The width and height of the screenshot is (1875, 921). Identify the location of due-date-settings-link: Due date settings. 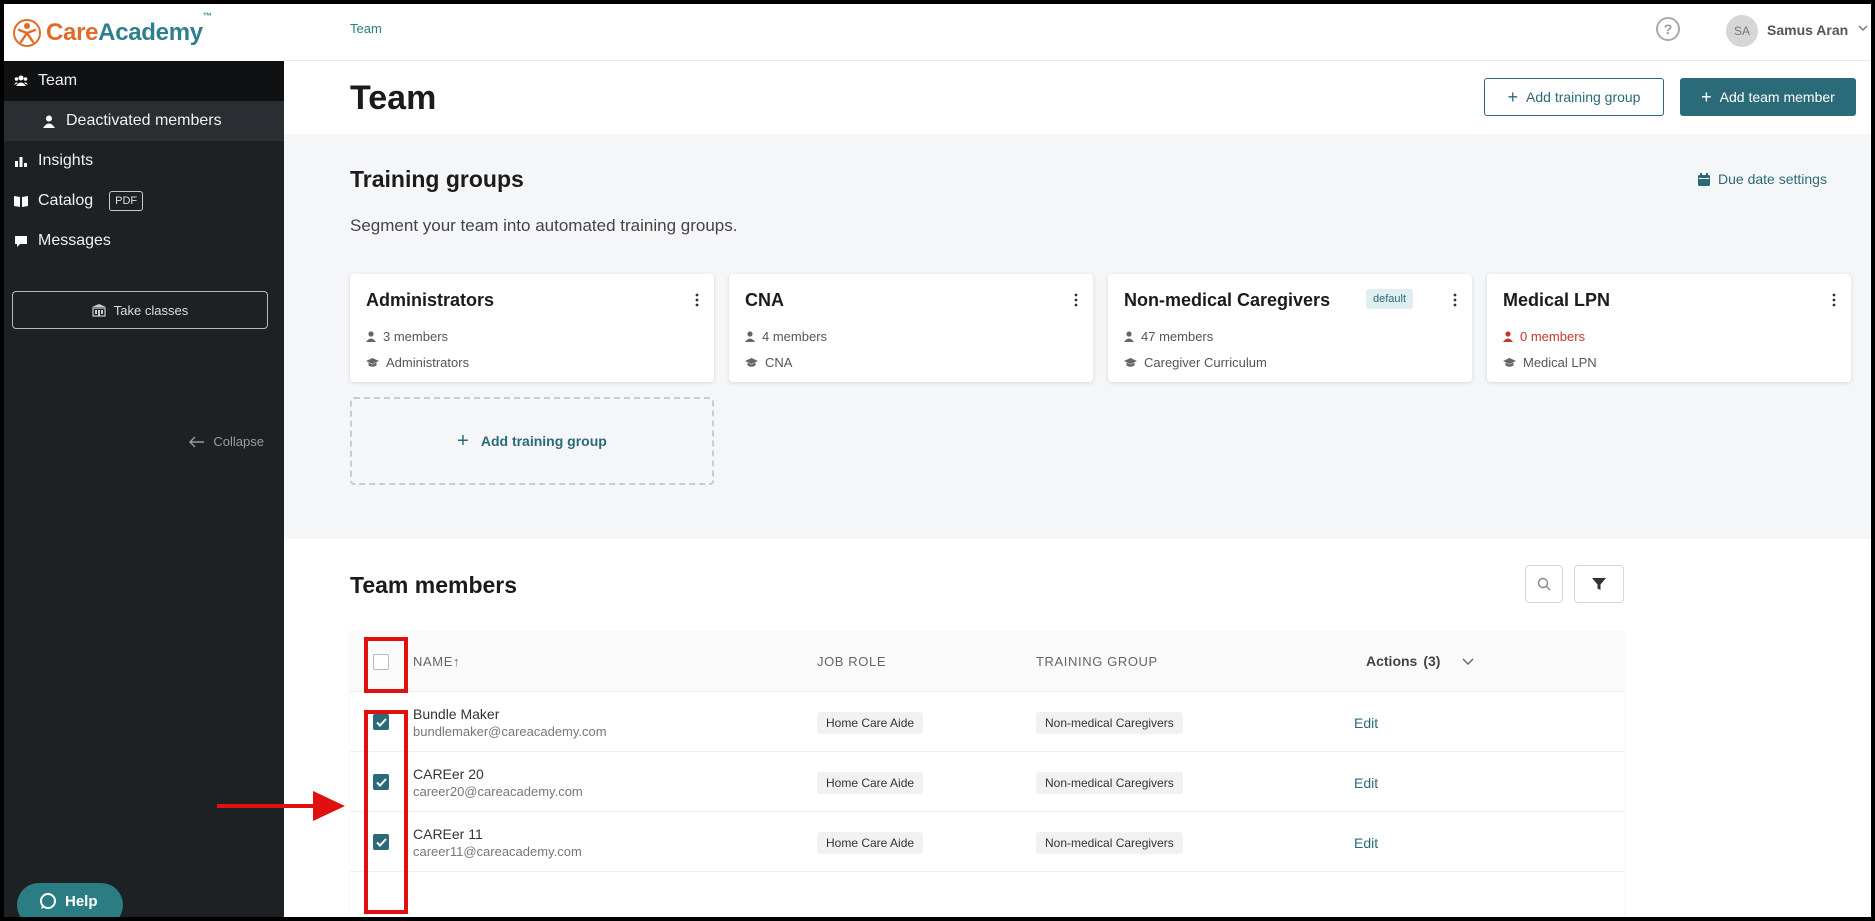
(1762, 179).